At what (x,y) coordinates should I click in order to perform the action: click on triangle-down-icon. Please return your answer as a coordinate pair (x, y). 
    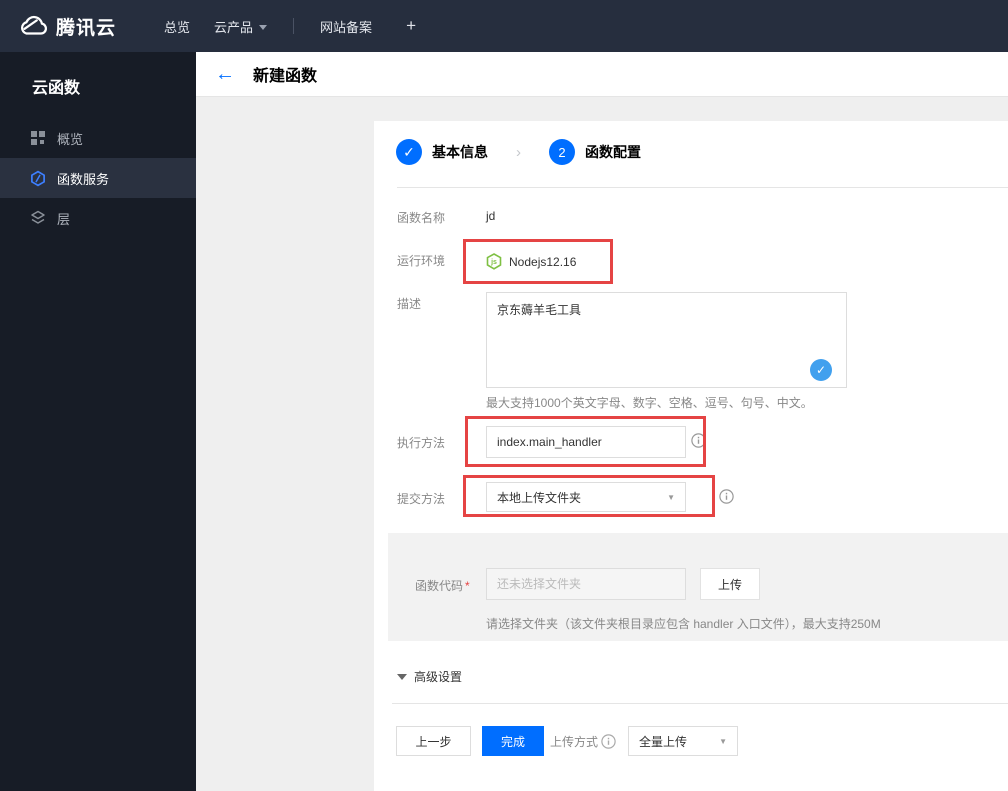
    Looking at the image, I should click on (402, 676).